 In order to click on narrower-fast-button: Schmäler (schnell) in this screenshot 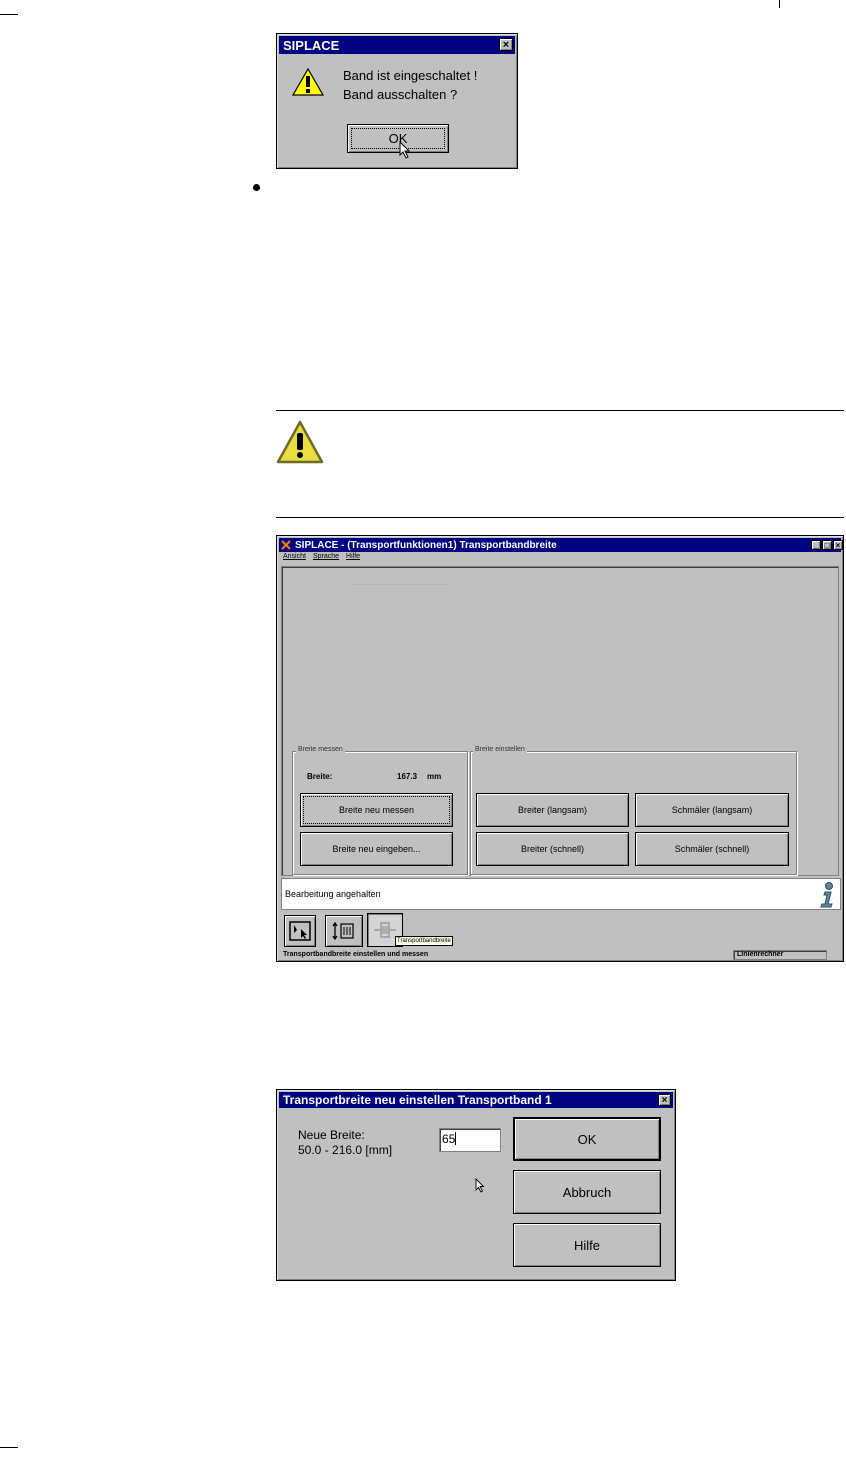, I will do `click(712, 849)`.